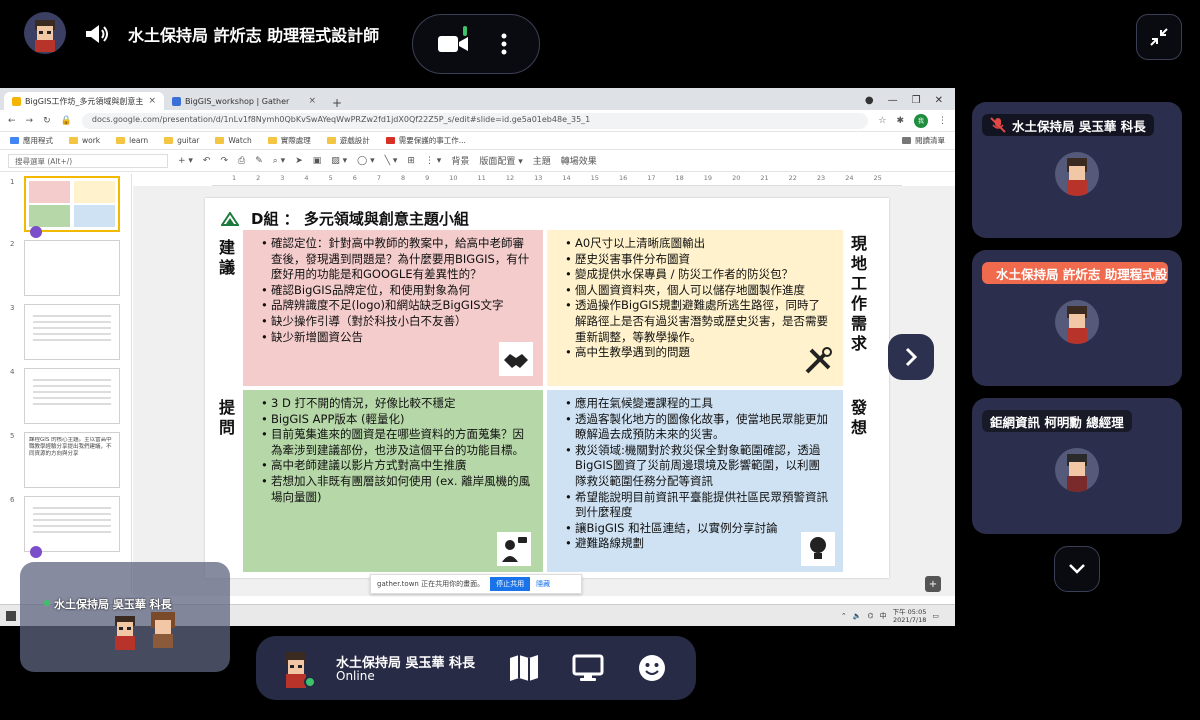 This screenshot has height=720, width=1200. What do you see at coordinates (279, 161) in the screenshot?
I see `zoom-icon: ⌕ ▾` at bounding box center [279, 161].